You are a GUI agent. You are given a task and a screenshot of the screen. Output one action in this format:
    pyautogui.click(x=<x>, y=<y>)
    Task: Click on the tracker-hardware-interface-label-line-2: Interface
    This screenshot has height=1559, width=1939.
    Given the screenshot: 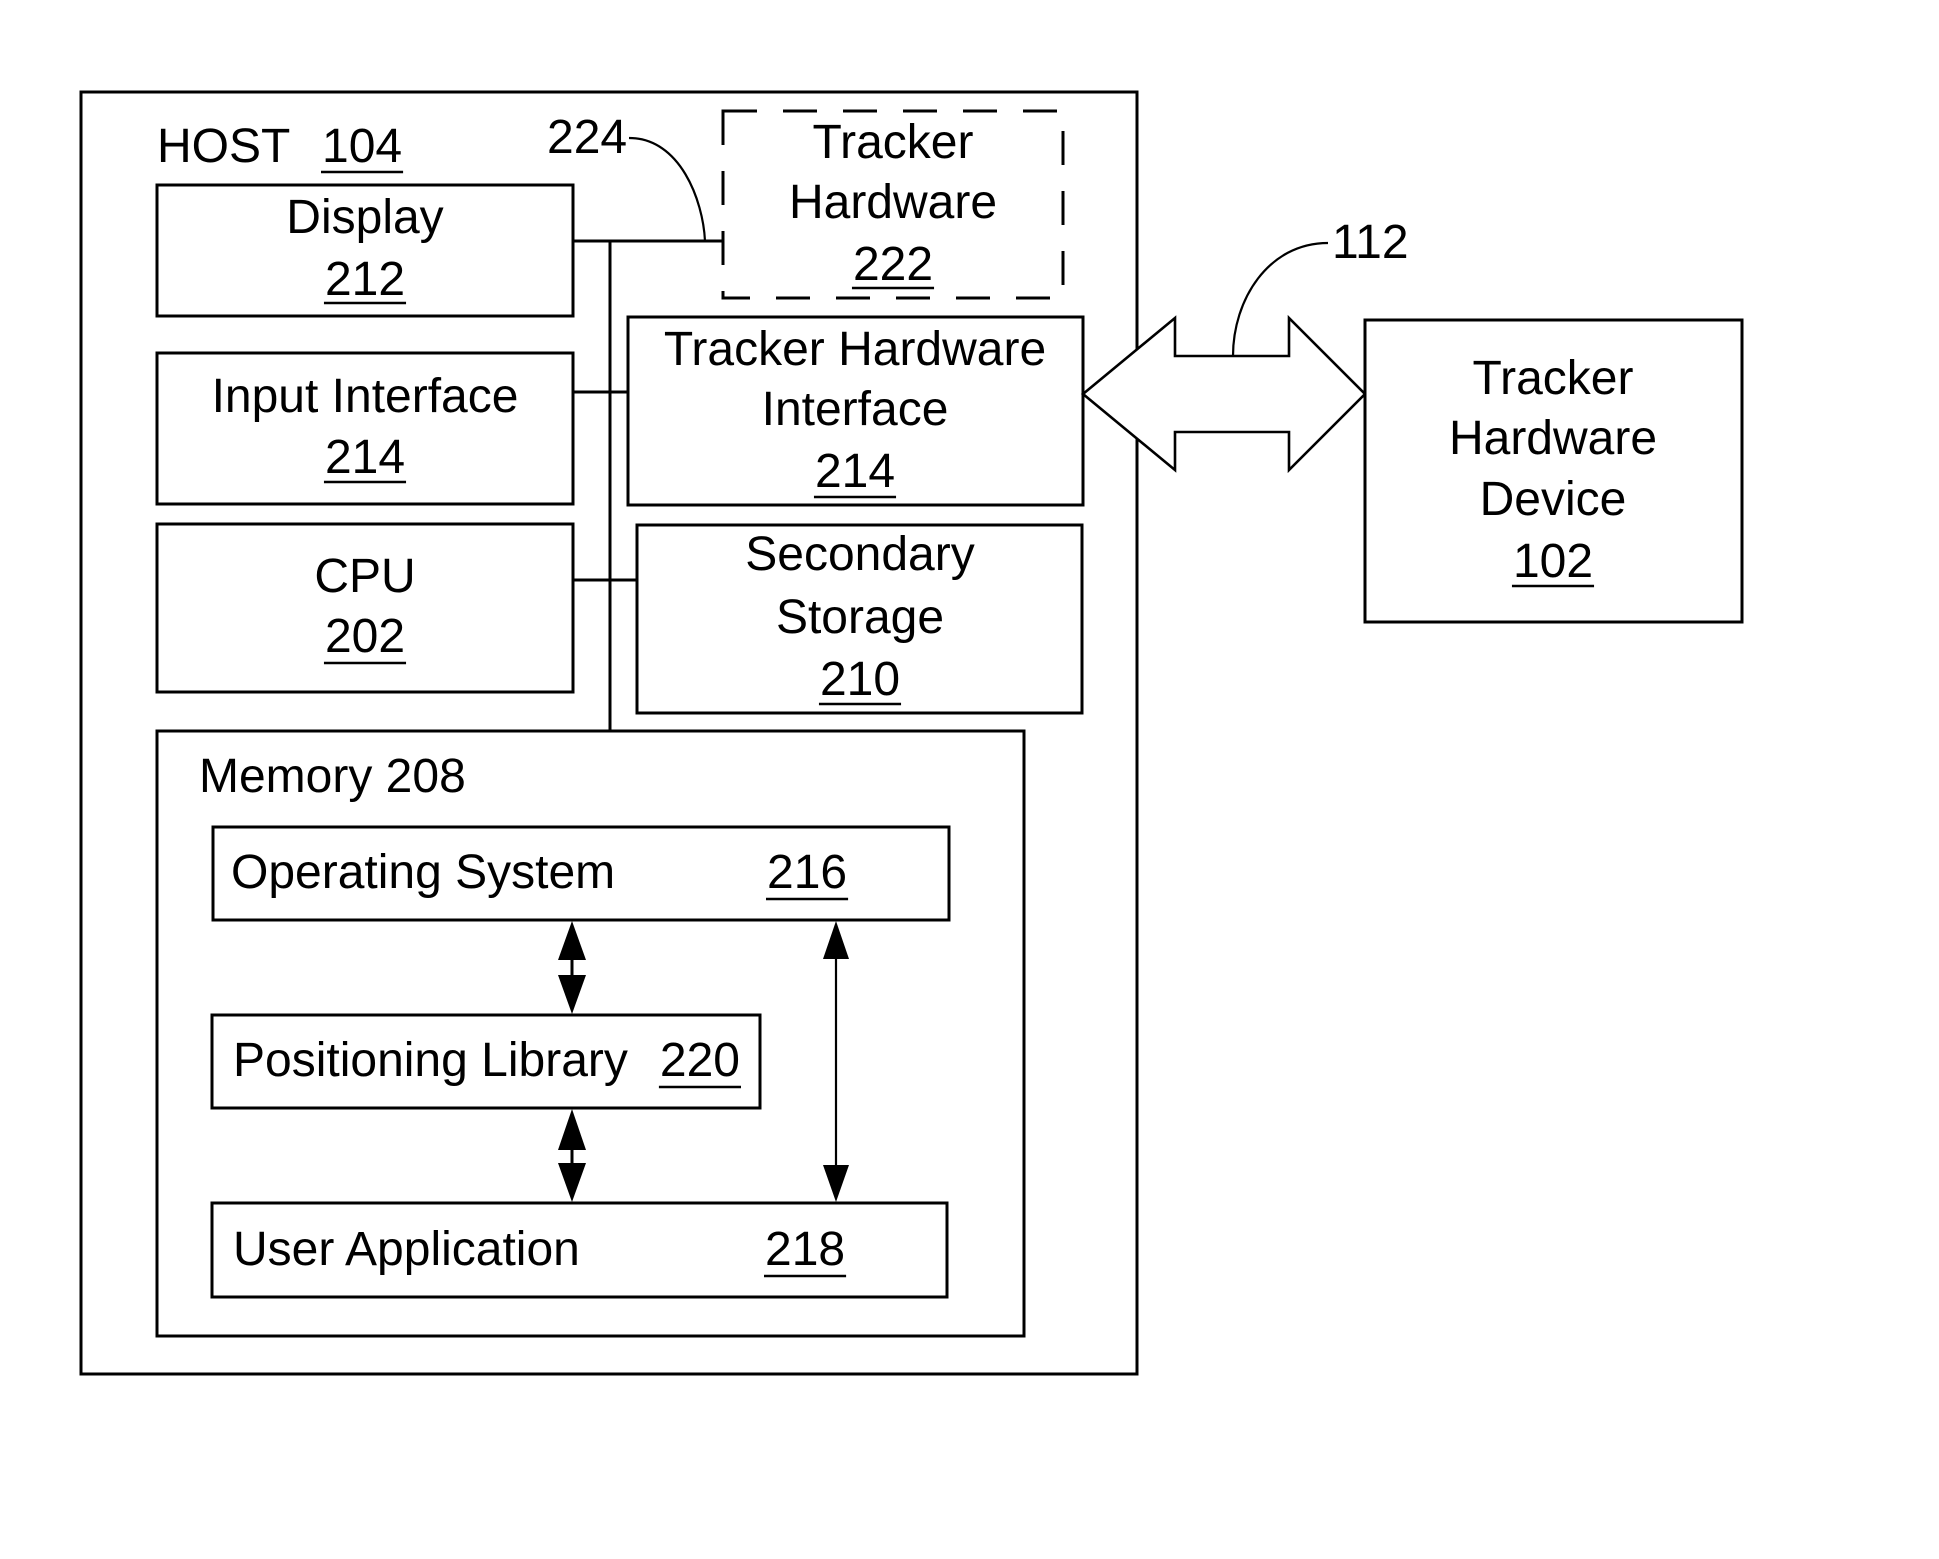 What is the action you would take?
    pyautogui.click(x=855, y=409)
    